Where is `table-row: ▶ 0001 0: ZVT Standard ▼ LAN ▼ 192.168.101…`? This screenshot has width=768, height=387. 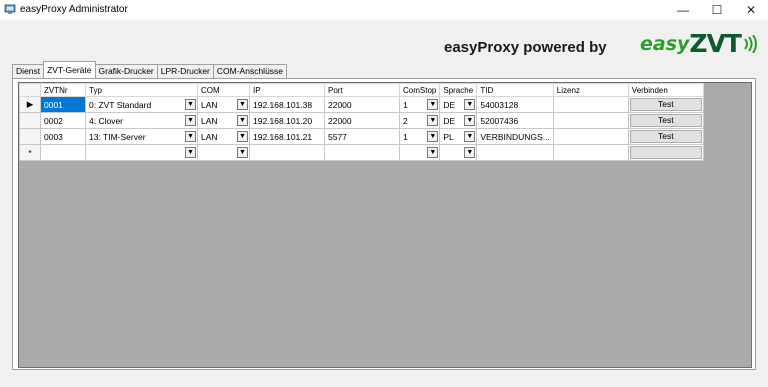
table-row: ▶ 0001 0: ZVT Standard ▼ LAN ▼ 192.168.101… is located at coordinates (361, 104).